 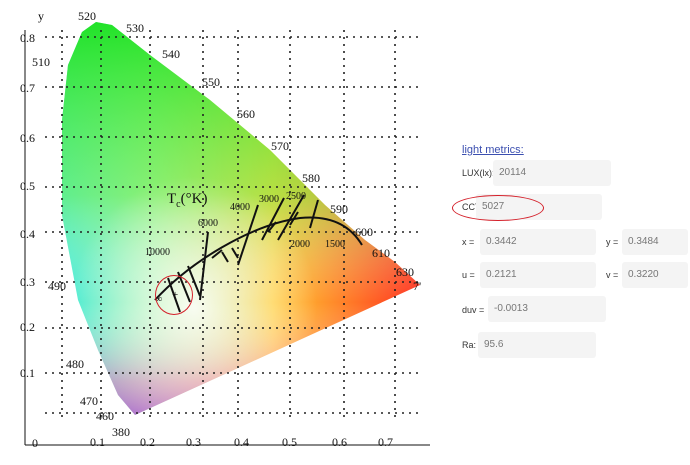 What do you see at coordinates (289, 442) in the screenshot?
I see `x-tick-label: 0.5` at bounding box center [289, 442].